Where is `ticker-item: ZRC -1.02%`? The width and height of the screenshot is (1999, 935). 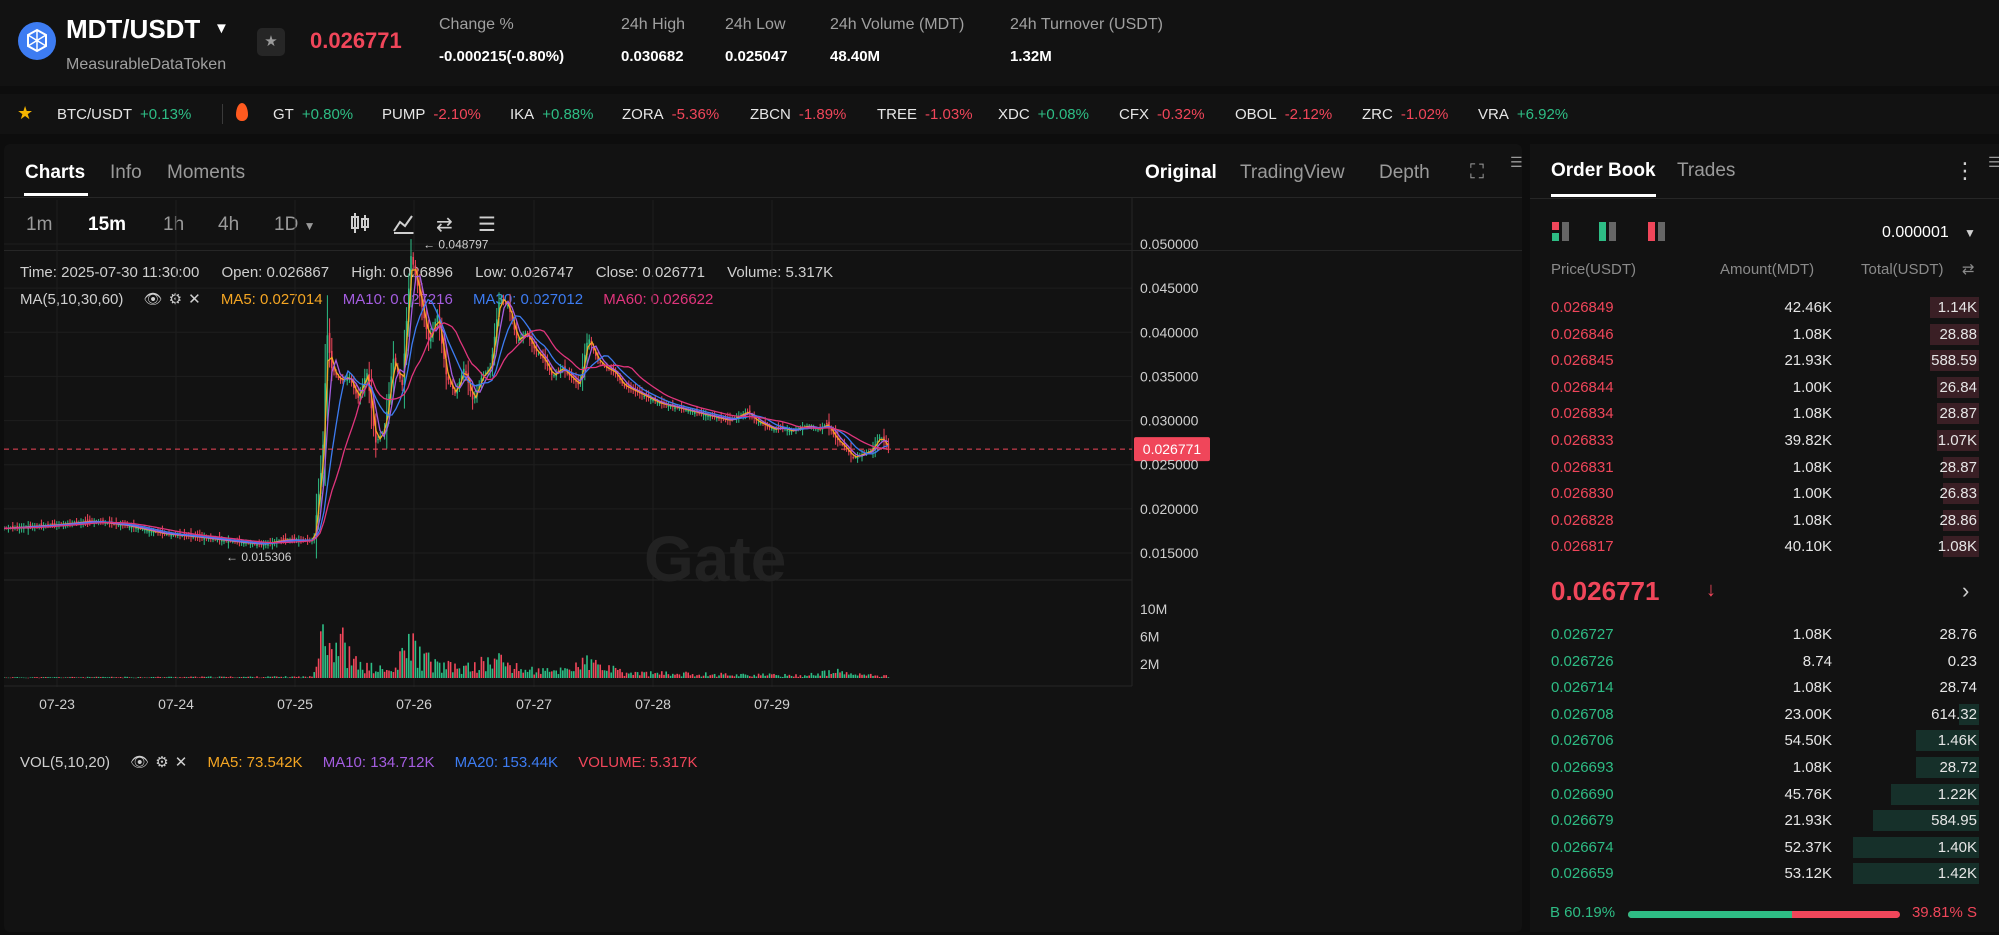
ticker-item: ZRC -1.02% is located at coordinates (1405, 114).